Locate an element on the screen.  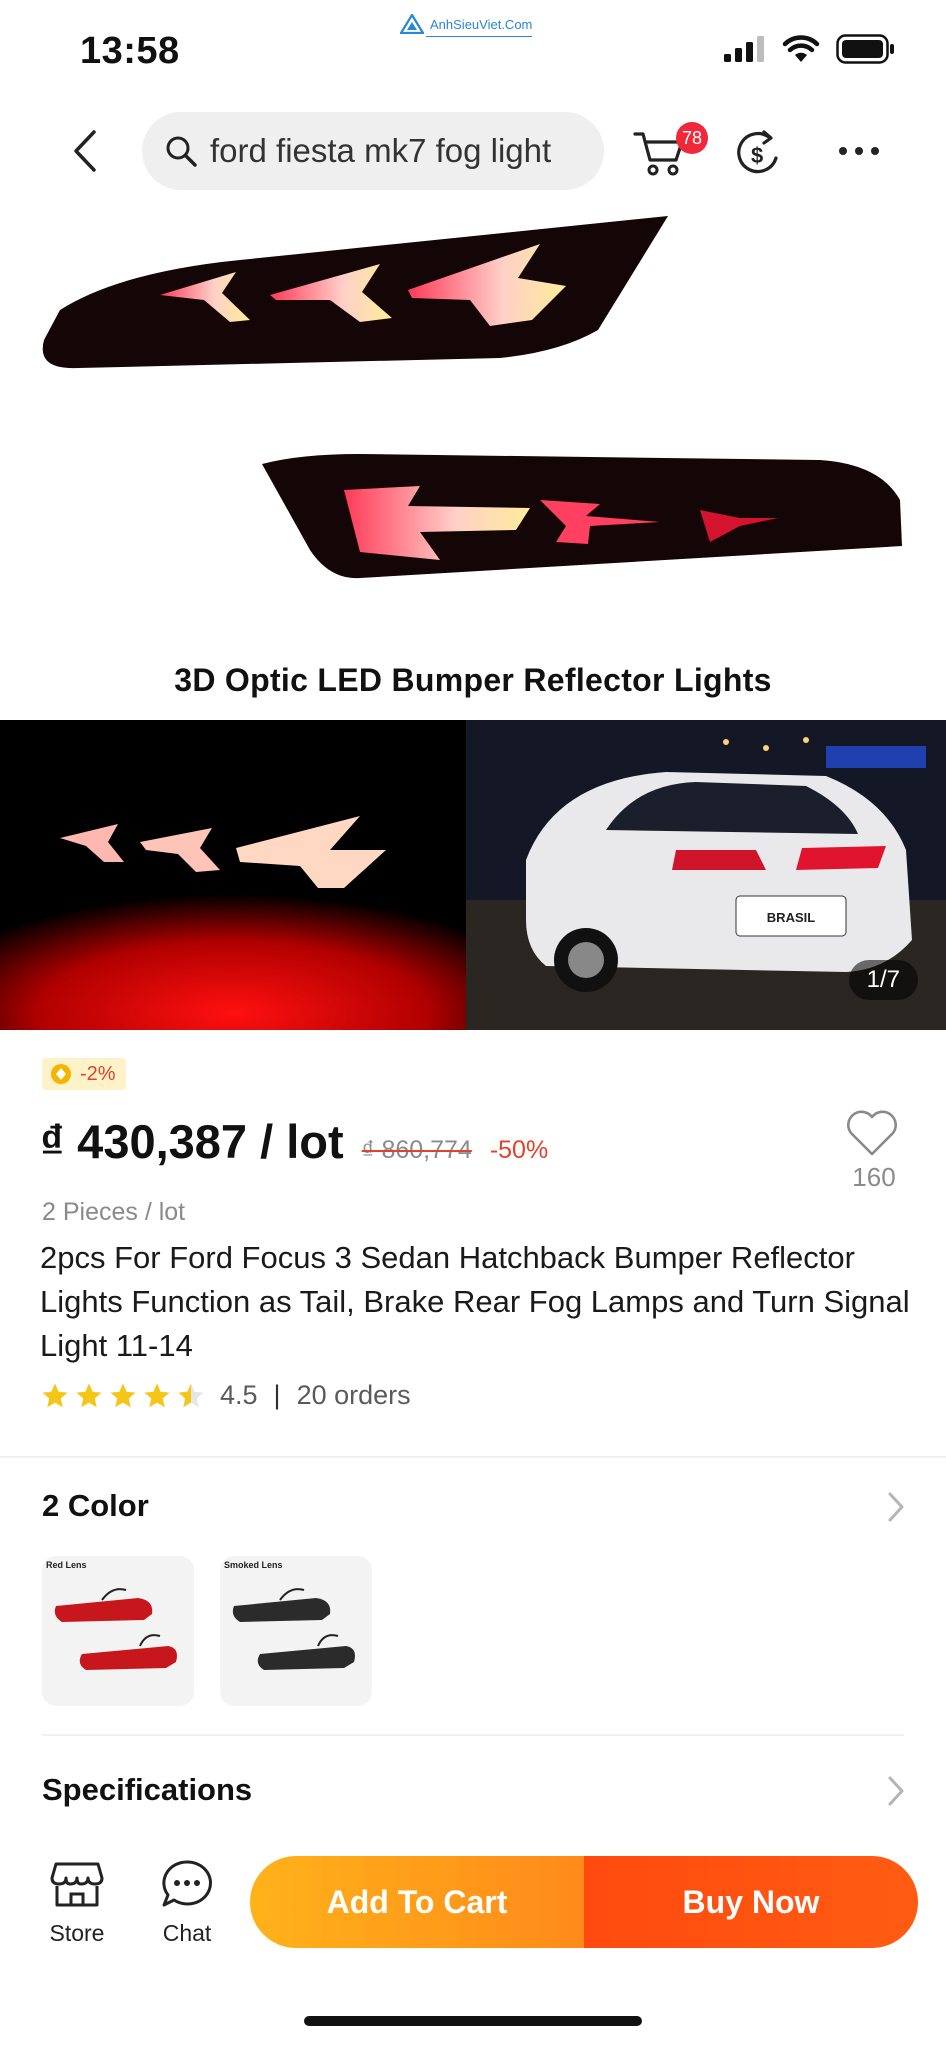
rating-stars is located at coordinates (123, 1396).